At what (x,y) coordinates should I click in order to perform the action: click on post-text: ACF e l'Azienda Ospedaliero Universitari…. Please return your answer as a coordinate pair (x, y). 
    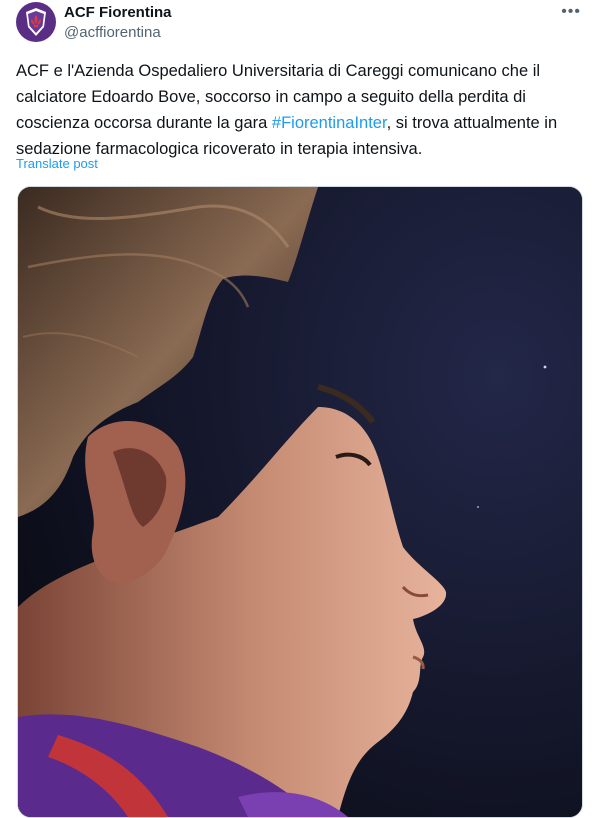
    Looking at the image, I should click on (301, 110).